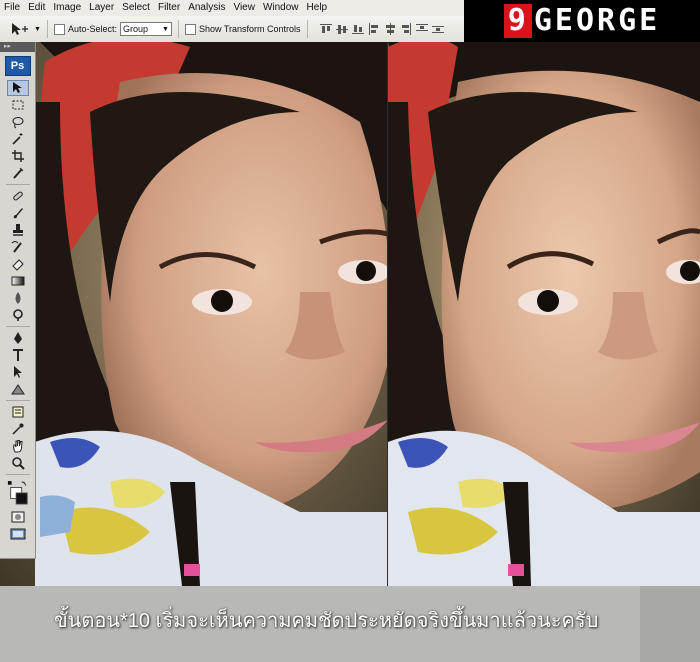  What do you see at coordinates (67, 8) in the screenshot?
I see `menu-image: Image` at bounding box center [67, 8].